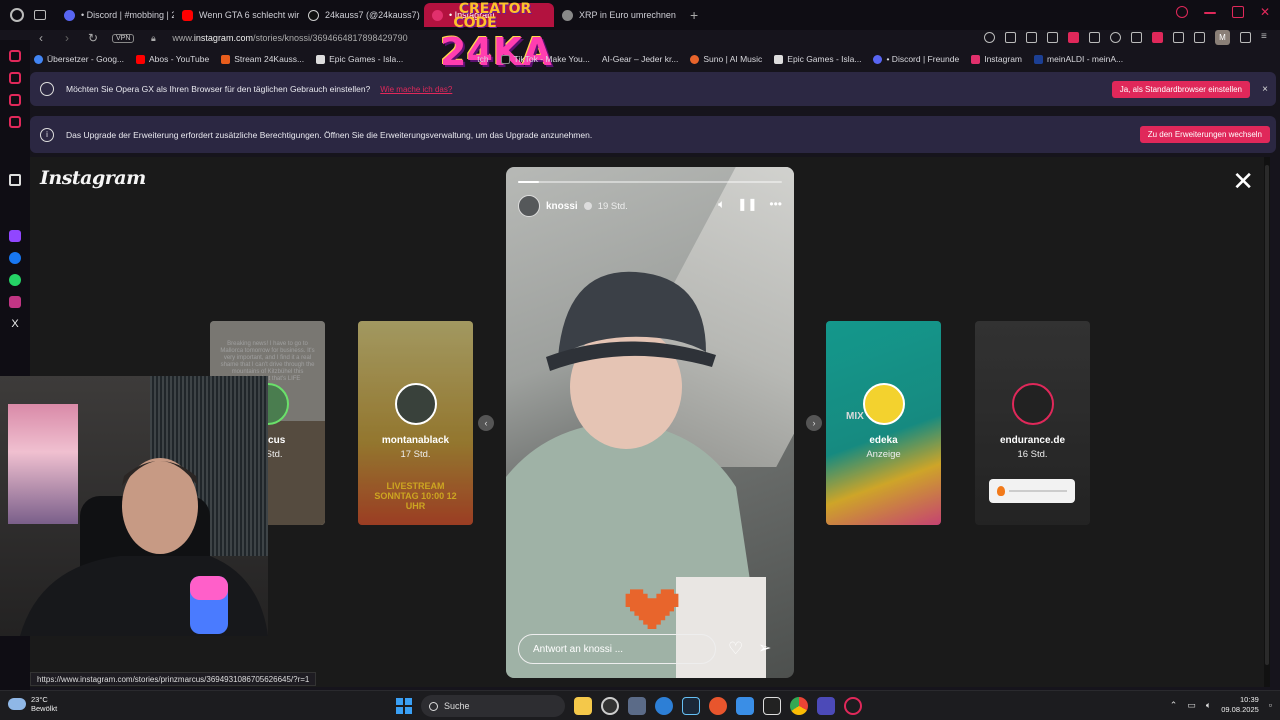 This screenshot has height=720, width=1280. Describe the element at coordinates (814, 423) in the screenshot. I see `next-story-button: ›` at that location.